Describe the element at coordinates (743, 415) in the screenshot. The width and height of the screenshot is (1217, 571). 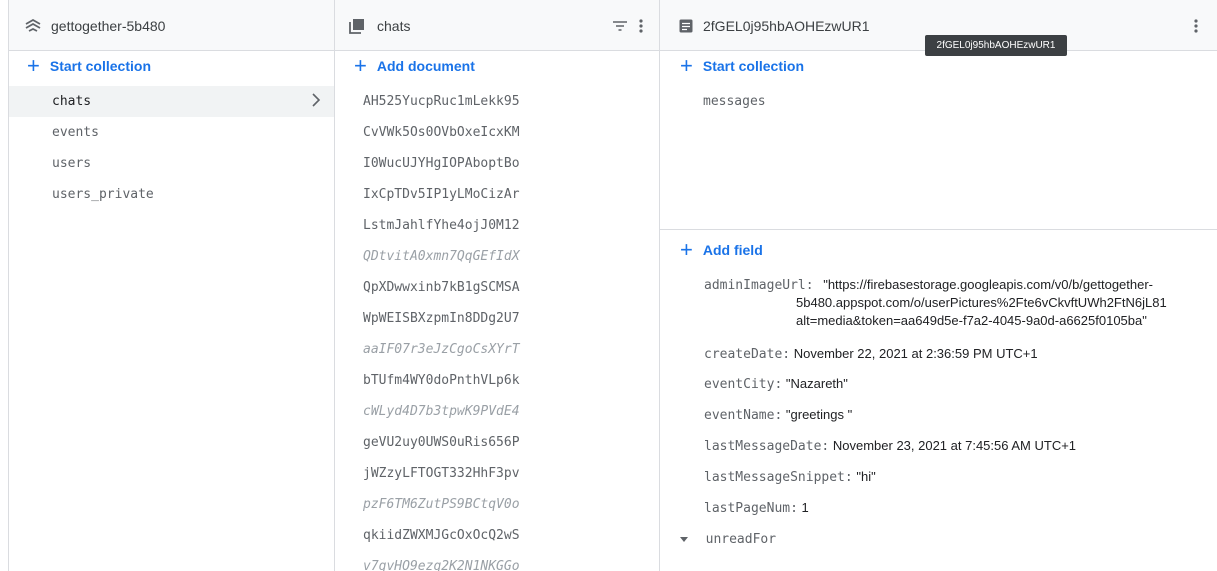
I see `field-key: eventName:` at that location.